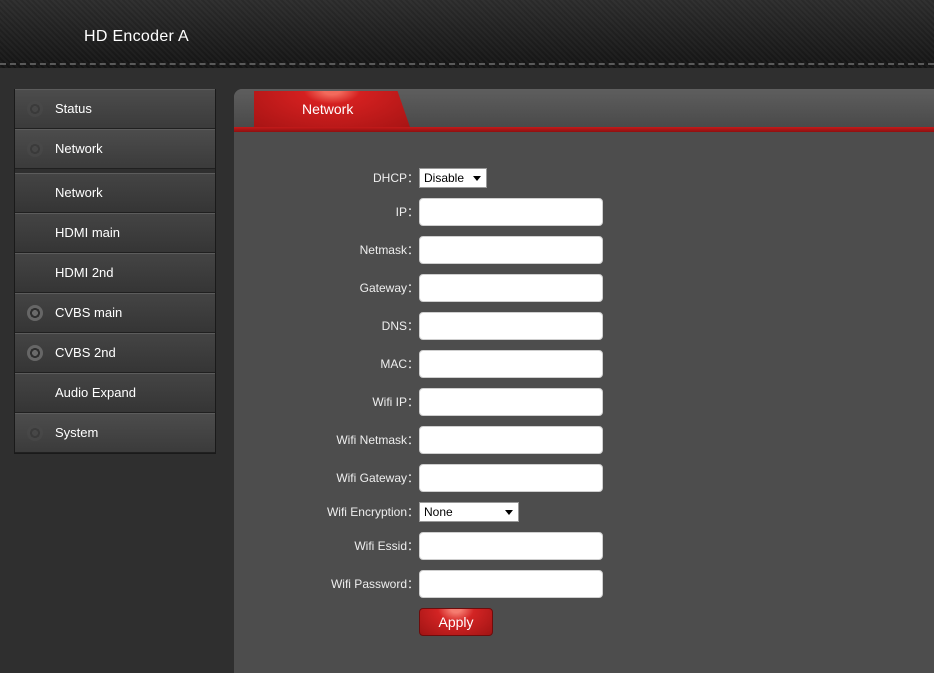  I want to click on sidebar-item-network: Network, so click(115, 149).